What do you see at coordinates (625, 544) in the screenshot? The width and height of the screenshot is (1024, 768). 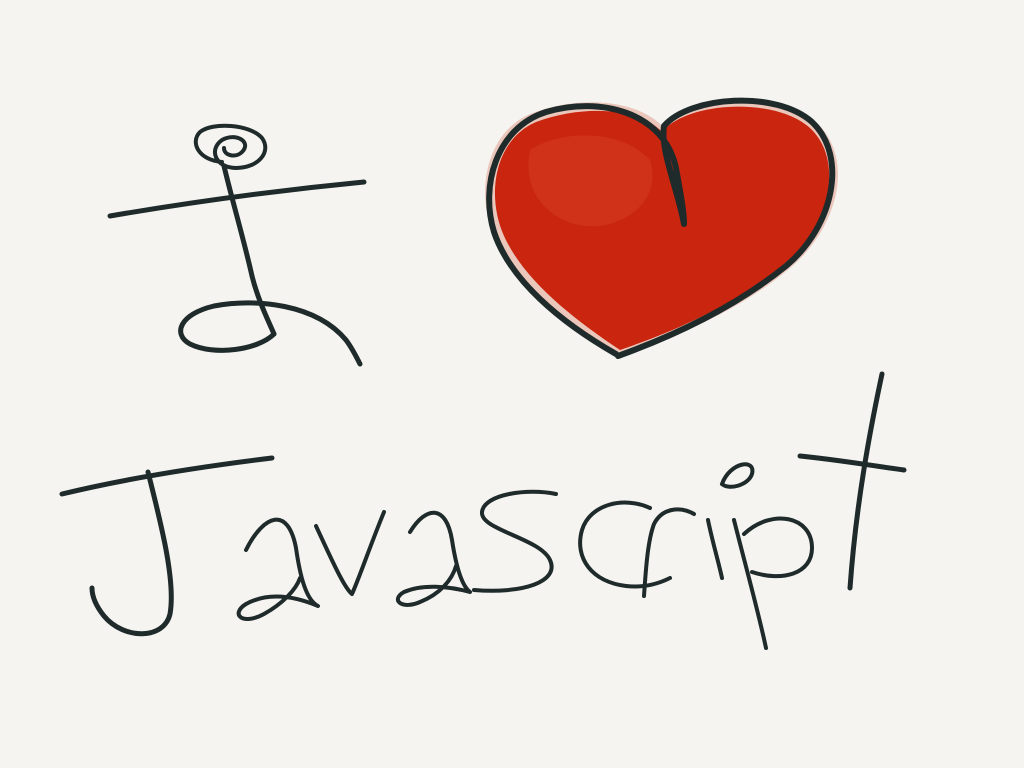 I see `letter-c` at bounding box center [625, 544].